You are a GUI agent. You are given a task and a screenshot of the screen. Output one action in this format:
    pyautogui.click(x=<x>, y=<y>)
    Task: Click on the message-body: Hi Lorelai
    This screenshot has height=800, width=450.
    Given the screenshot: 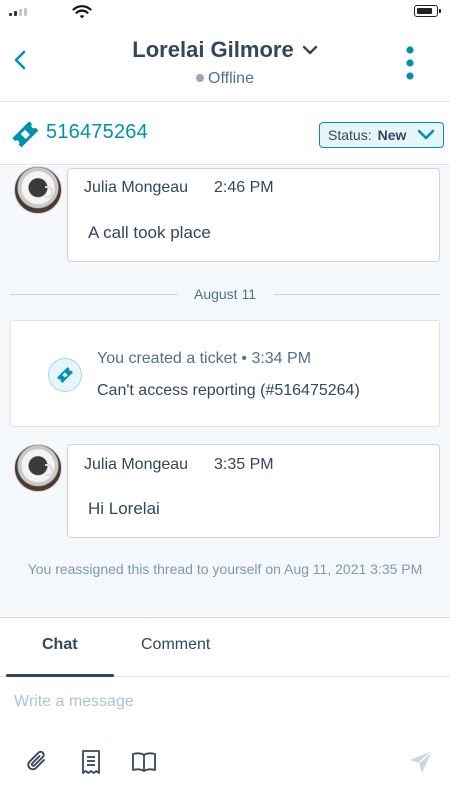 What is the action you would take?
    pyautogui.click(x=124, y=508)
    